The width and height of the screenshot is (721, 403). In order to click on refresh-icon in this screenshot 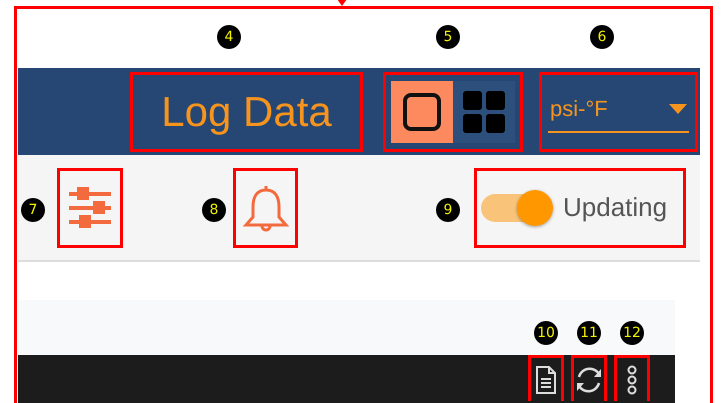, I will do `click(589, 379)`.